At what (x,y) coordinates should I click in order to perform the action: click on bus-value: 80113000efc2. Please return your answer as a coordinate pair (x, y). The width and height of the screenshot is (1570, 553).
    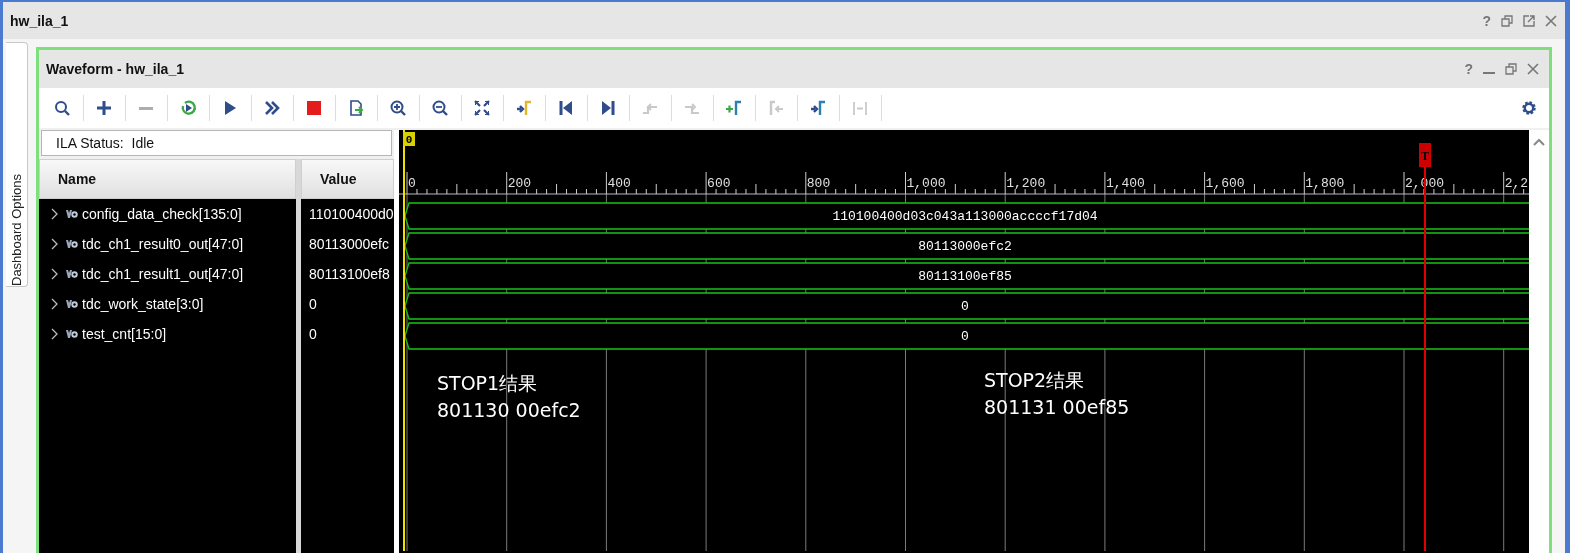
    Looking at the image, I should click on (965, 246).